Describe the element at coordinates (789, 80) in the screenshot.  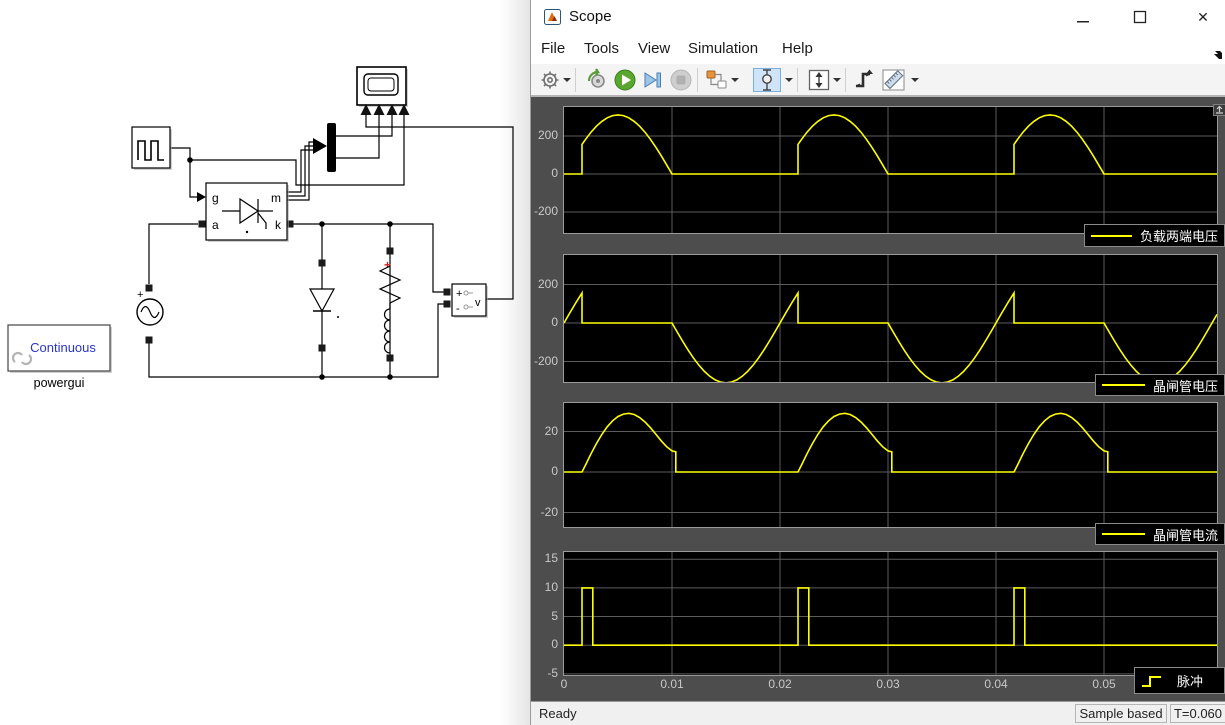
I see `cursor-measurements-caret` at that location.